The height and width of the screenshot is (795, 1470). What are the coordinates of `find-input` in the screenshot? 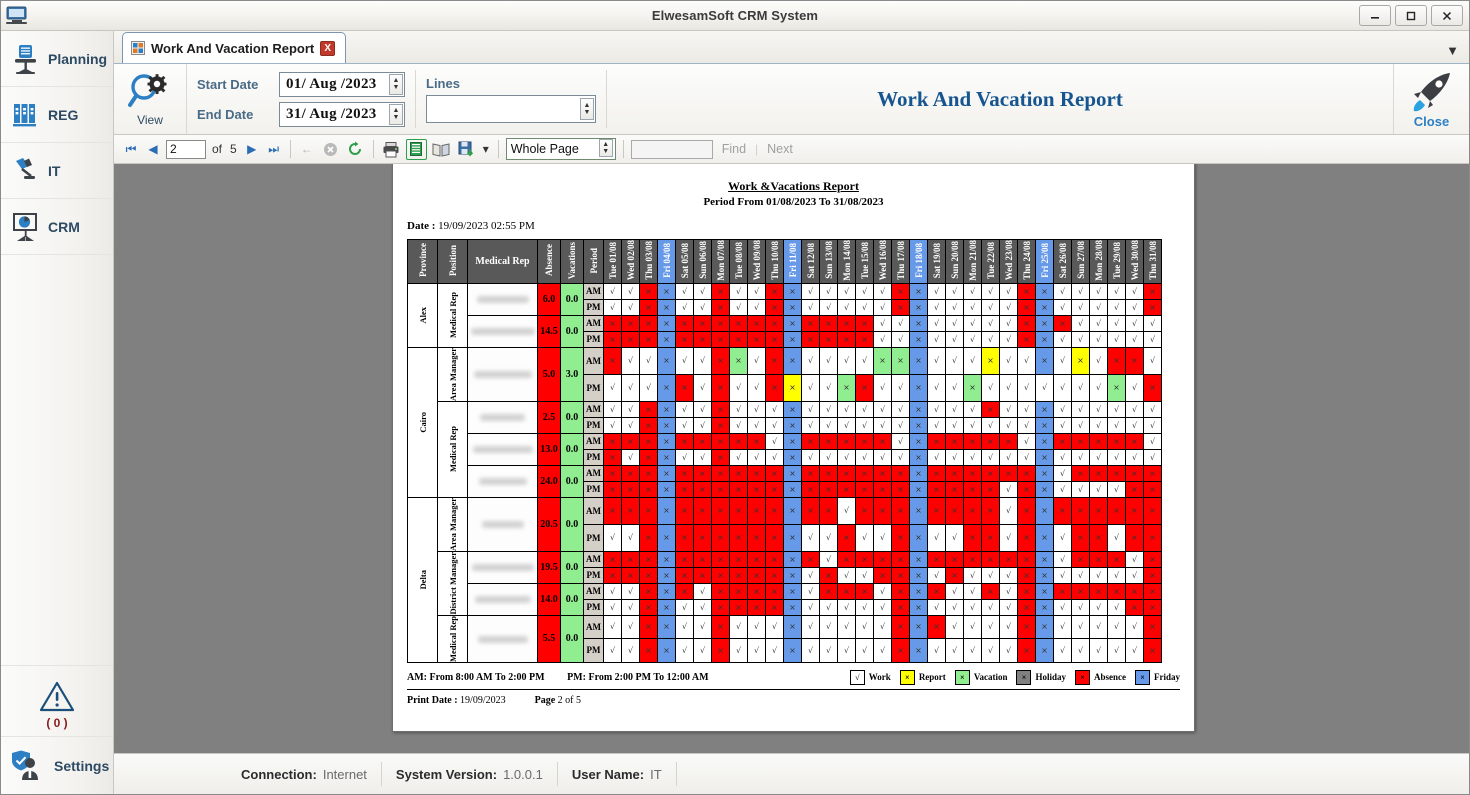 It's located at (671, 149).